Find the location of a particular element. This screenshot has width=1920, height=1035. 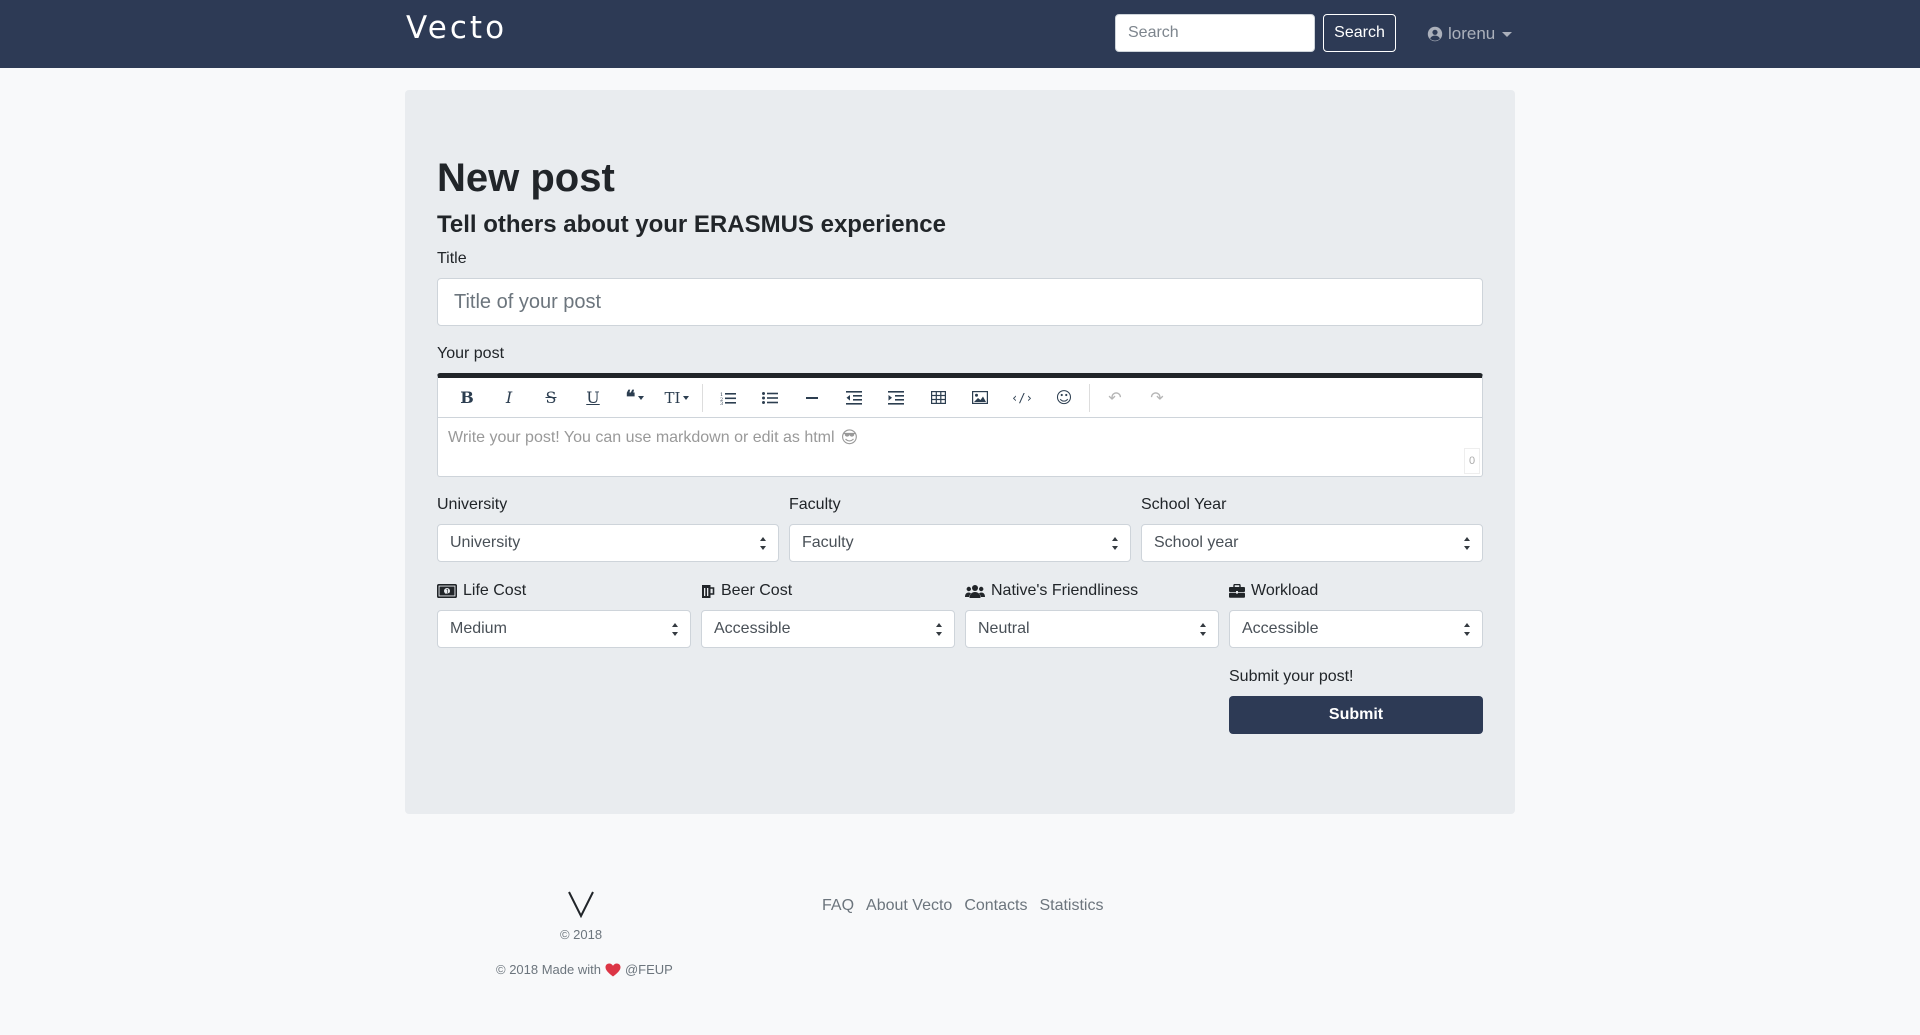

bold-icon: B is located at coordinates (467, 398).